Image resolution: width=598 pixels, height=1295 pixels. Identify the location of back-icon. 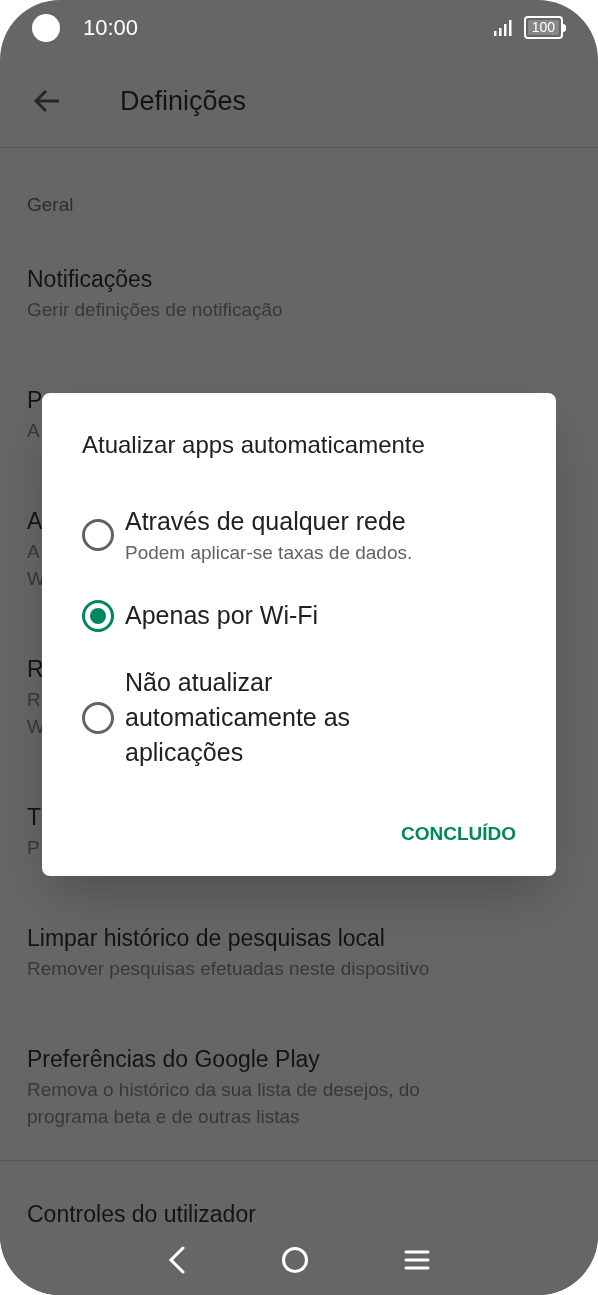
(177, 1260).